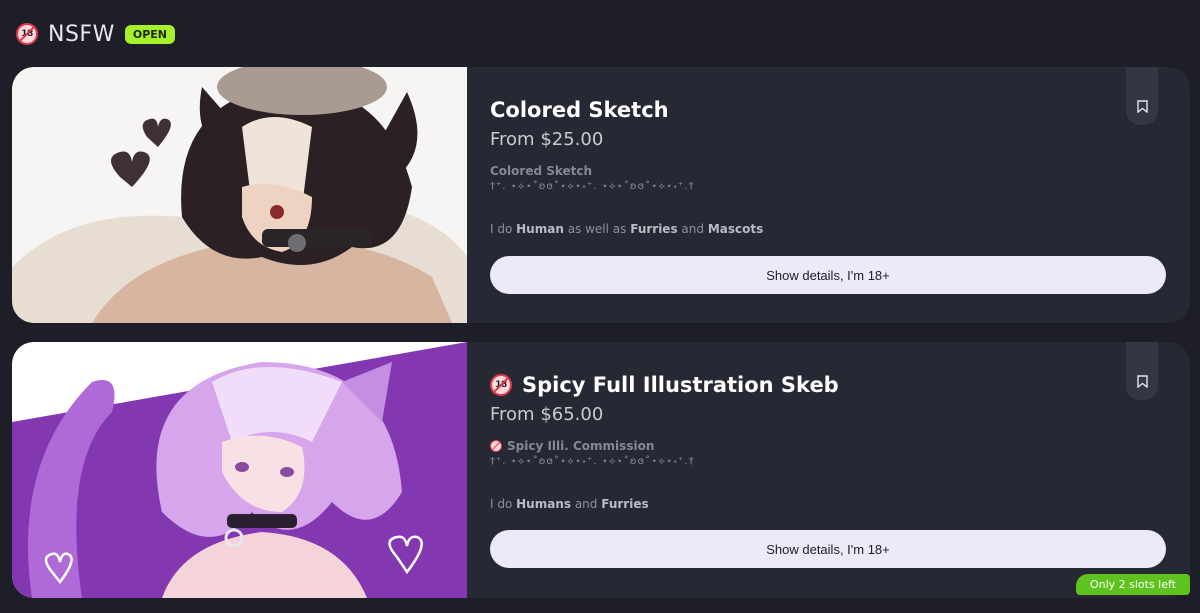 The image size is (1200, 613). What do you see at coordinates (597, 229) in the screenshot?
I see `tagline-connector: as well as` at bounding box center [597, 229].